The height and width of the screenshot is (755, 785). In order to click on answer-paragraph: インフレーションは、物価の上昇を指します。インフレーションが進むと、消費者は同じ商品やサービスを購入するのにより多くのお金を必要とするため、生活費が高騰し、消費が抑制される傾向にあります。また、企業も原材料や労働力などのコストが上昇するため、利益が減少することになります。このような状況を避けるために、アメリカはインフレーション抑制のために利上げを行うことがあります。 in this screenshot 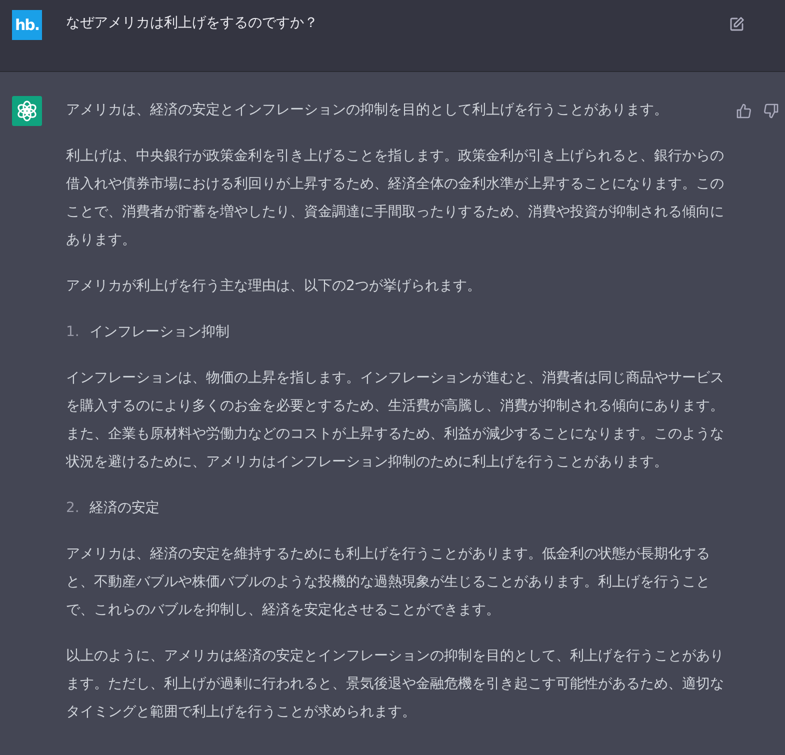, I will do `click(395, 420)`.